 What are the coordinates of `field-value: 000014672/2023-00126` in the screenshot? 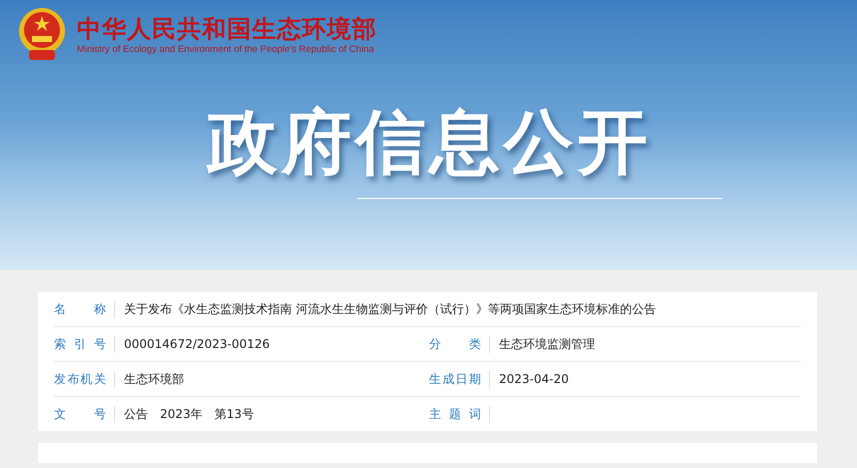 It's located at (197, 344).